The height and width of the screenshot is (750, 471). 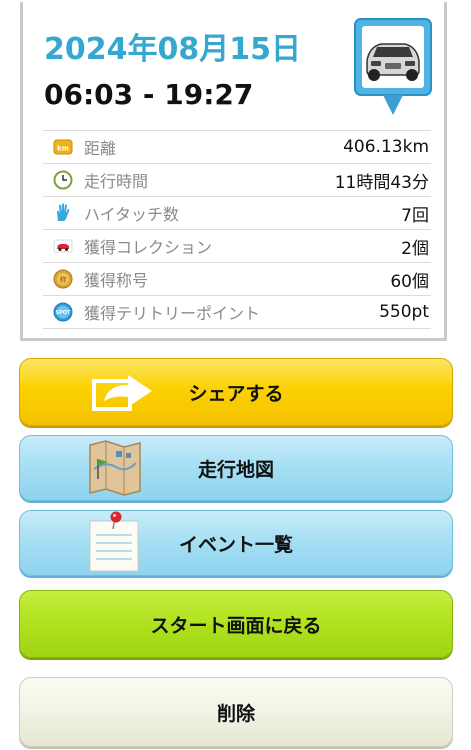 I want to click on stat-label: 距離, so click(x=100, y=148).